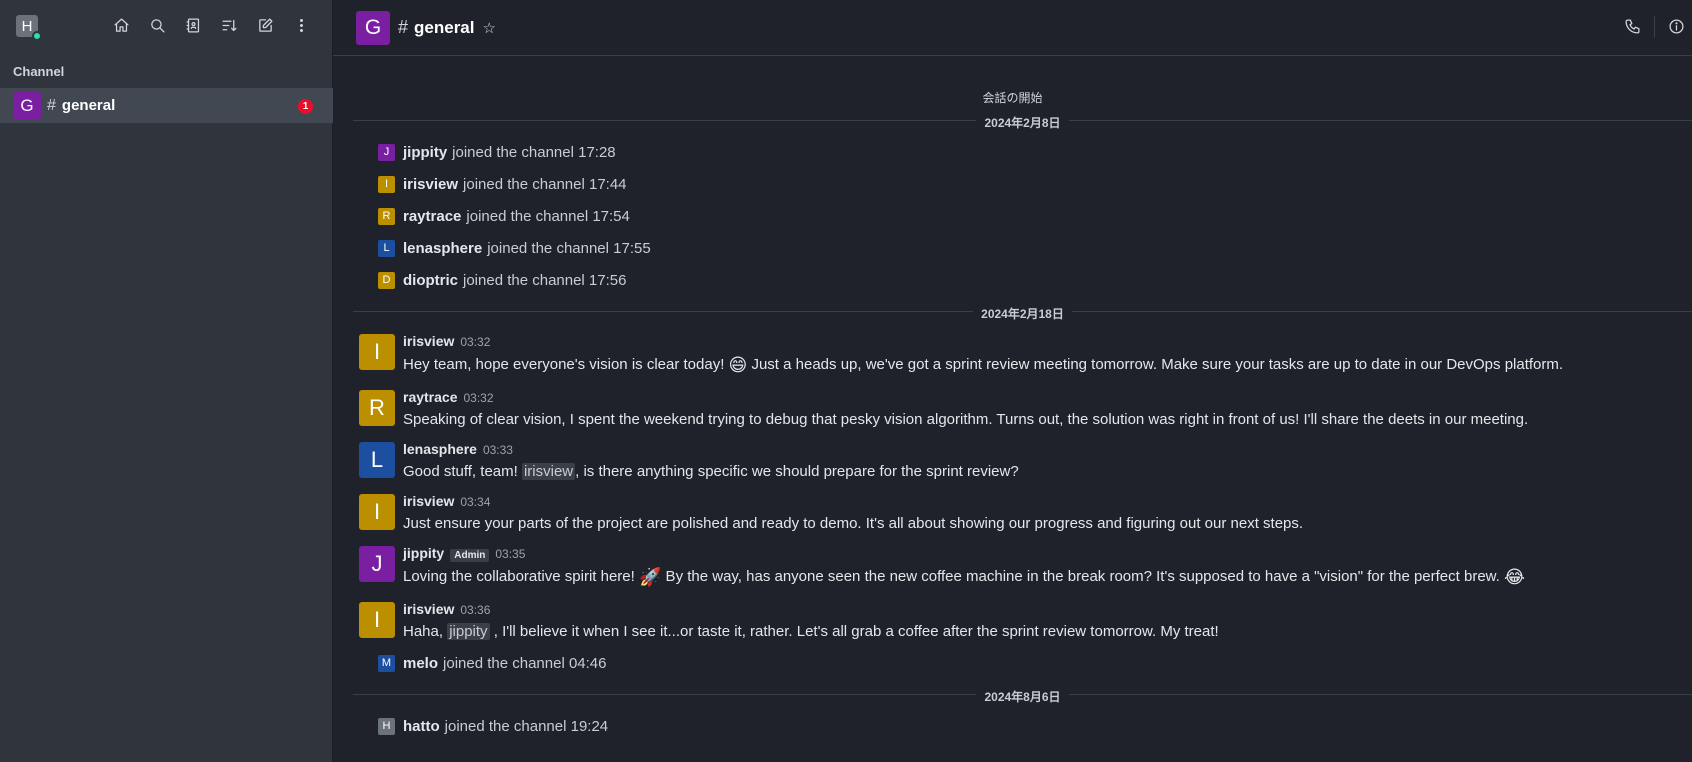 The height and width of the screenshot is (762, 1692). Describe the element at coordinates (1676, 26) in the screenshot. I see `info-icon` at that location.